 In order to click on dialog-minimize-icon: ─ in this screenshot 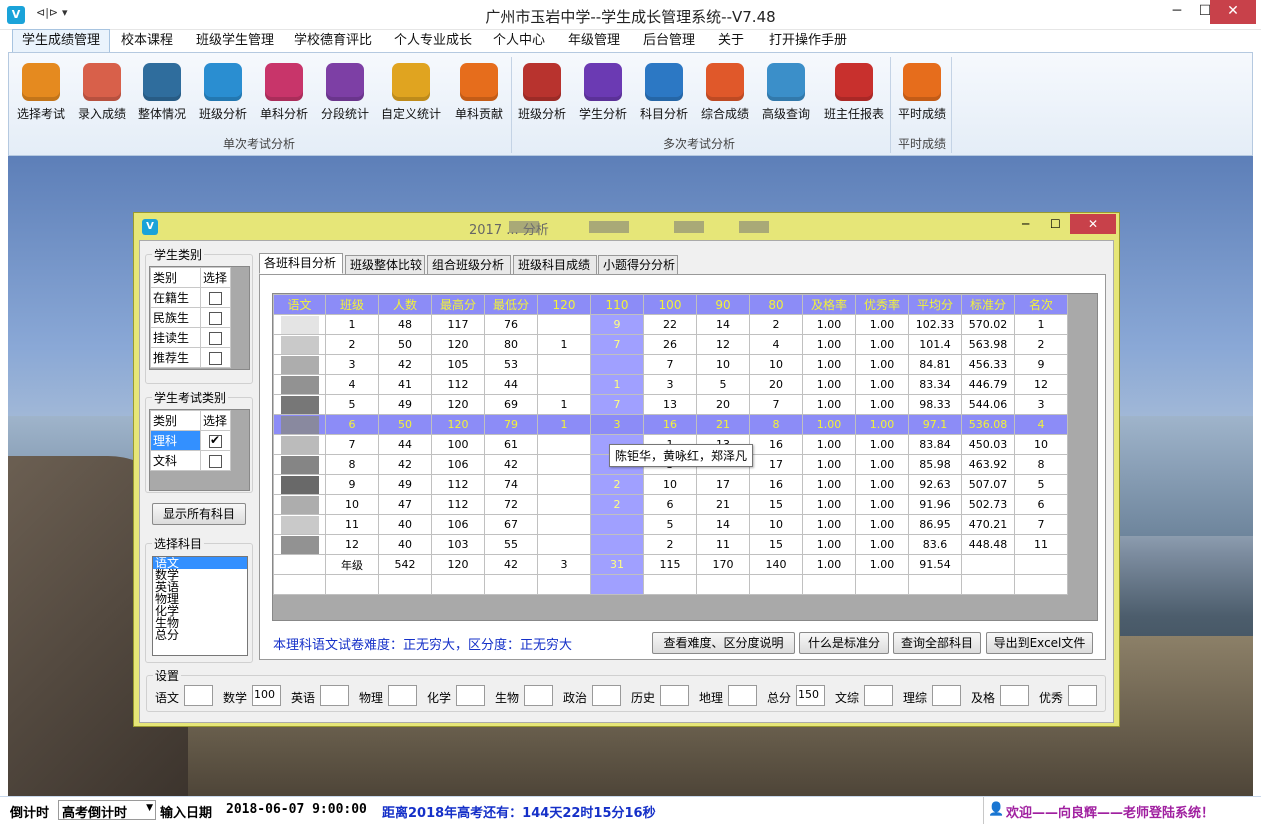, I will do `click(1025, 224)`.